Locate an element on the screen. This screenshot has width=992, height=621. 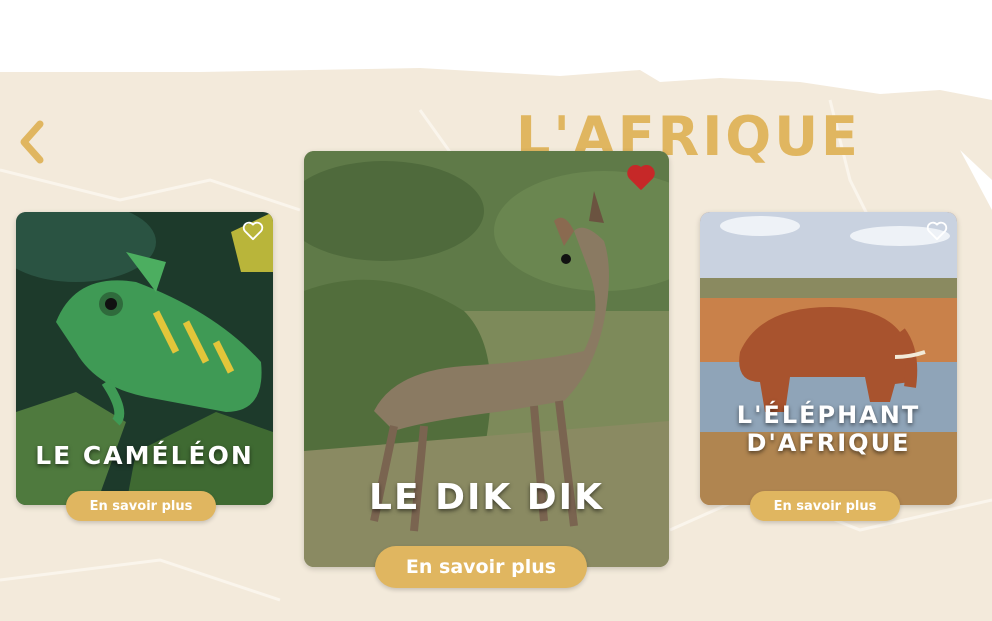
animal-name: L'ÉLÉPHANT D'AFRIQUE is located at coordinates (828, 429).